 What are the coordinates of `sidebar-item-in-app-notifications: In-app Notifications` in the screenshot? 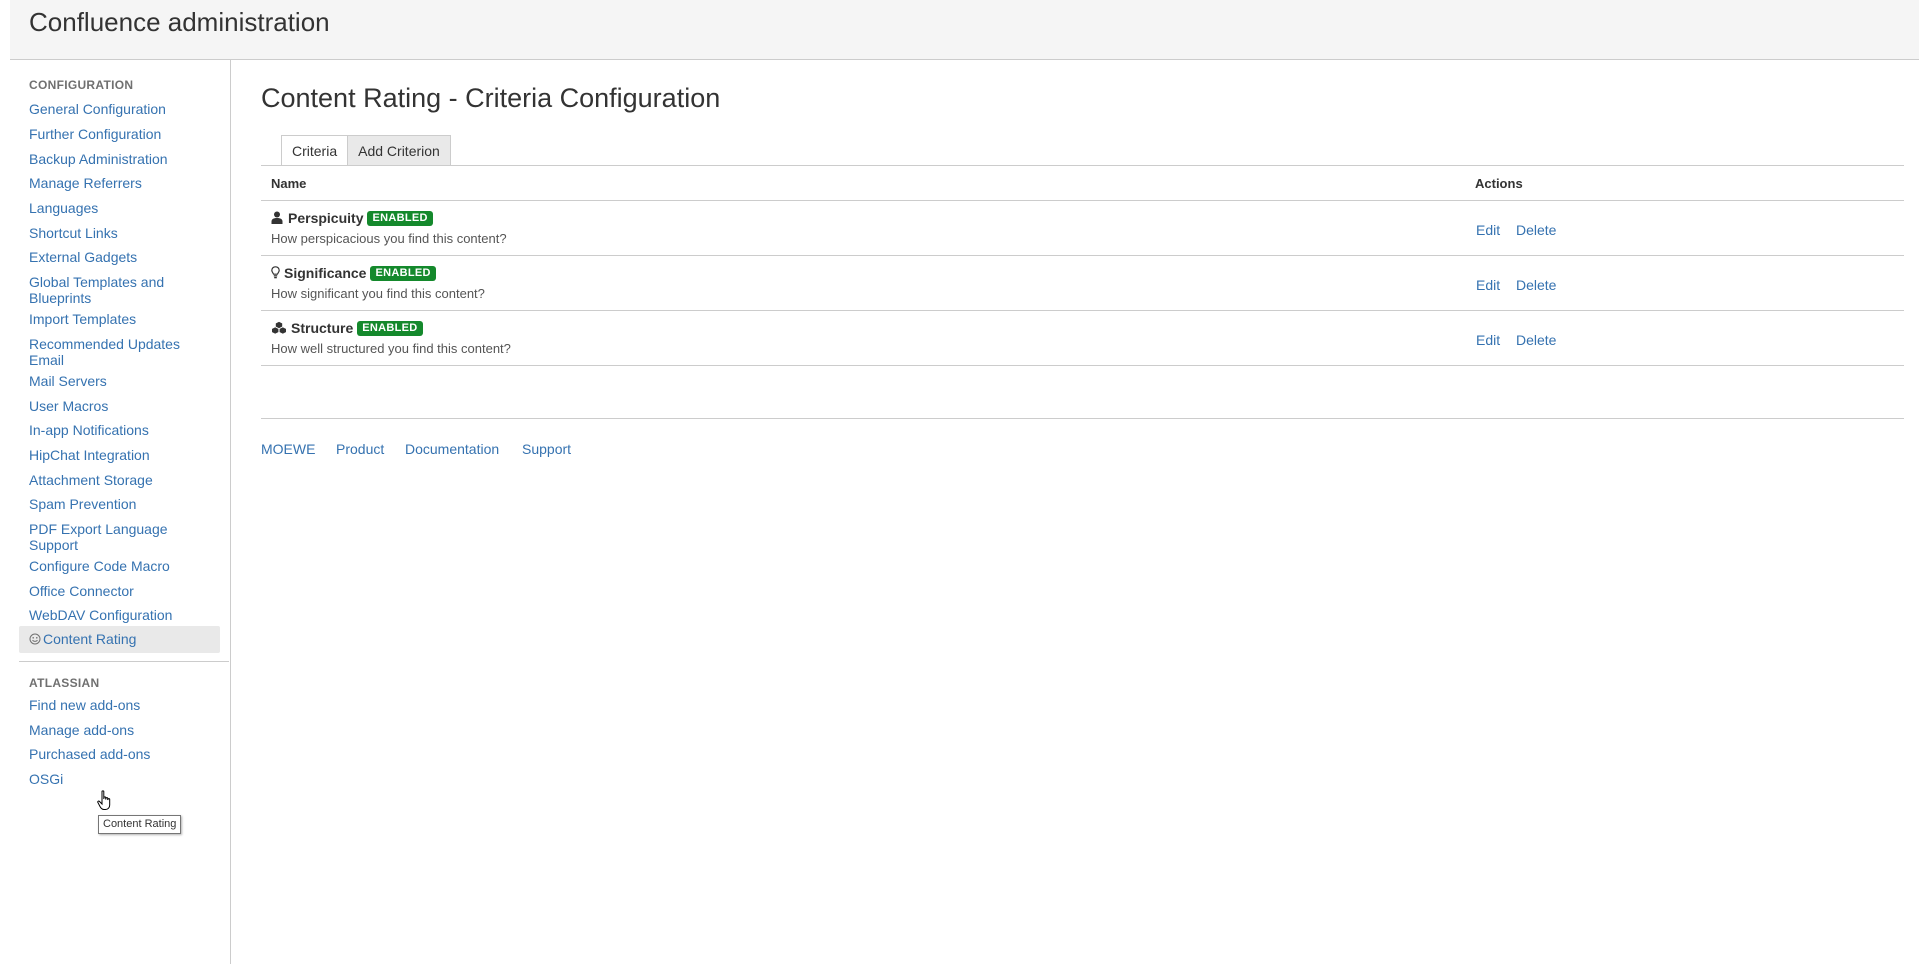 It's located at (124, 430).